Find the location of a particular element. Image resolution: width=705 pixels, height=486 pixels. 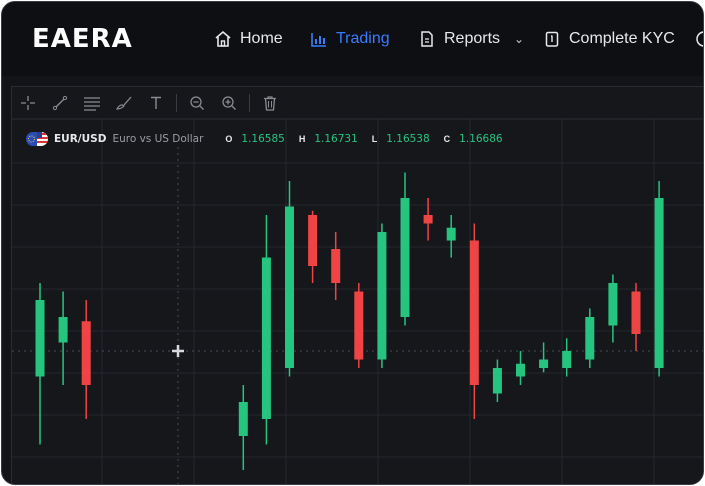

instrument-description: Euro vs US Dollar is located at coordinates (158, 139).